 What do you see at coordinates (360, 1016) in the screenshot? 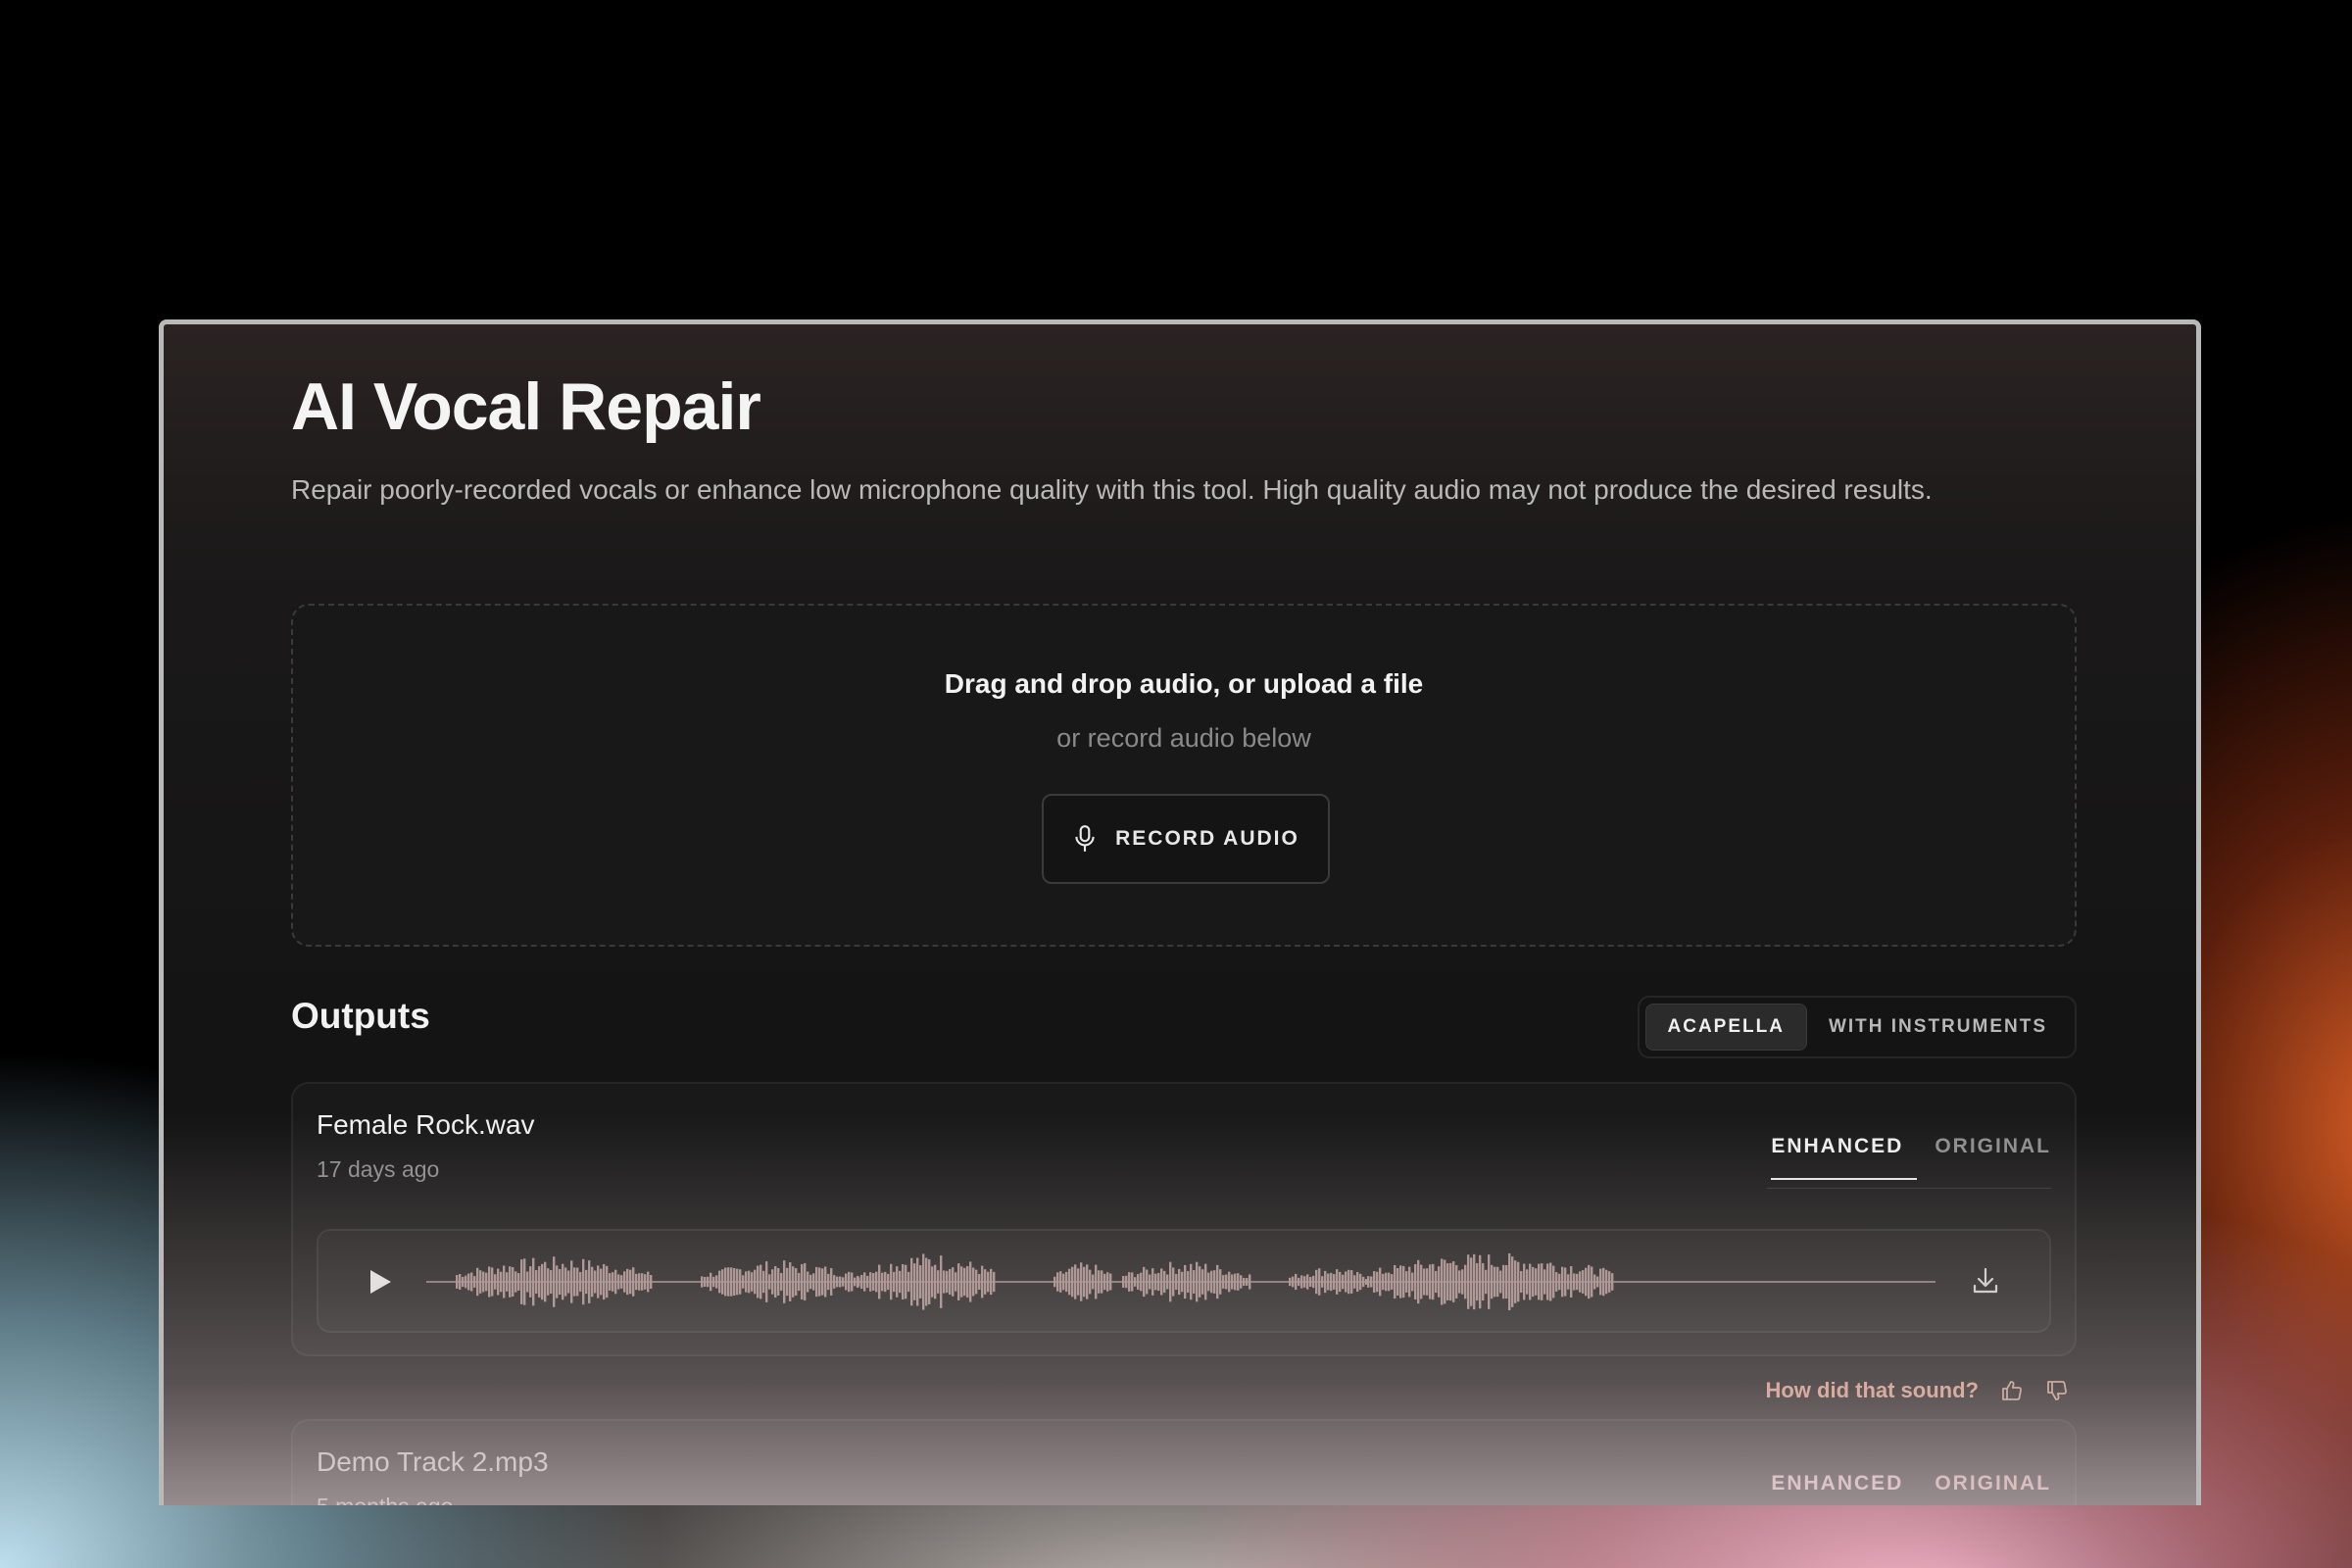
I see `outputs-title: Outputs` at bounding box center [360, 1016].